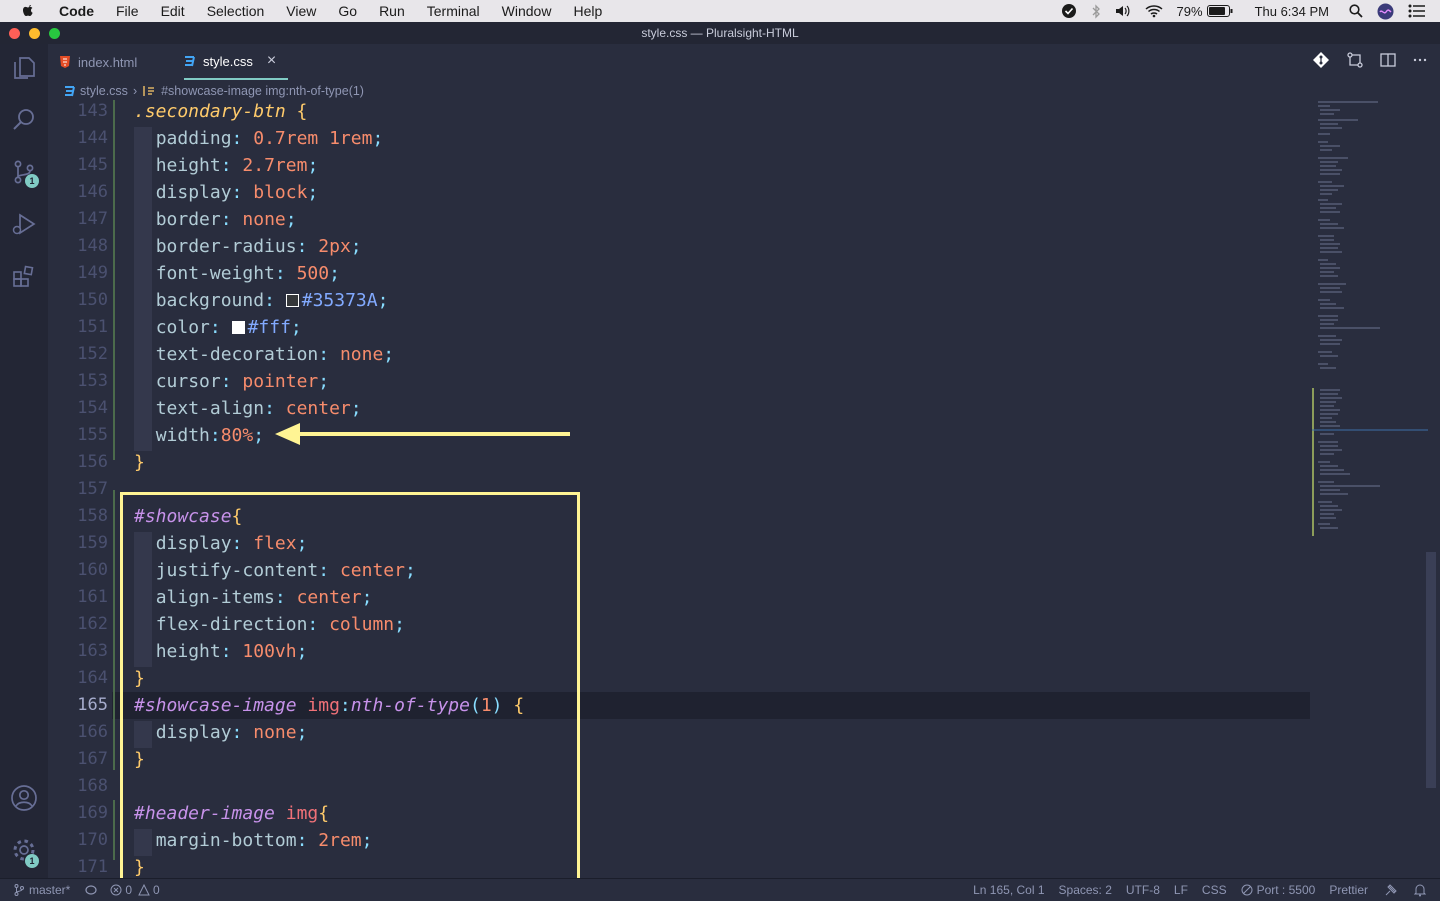 Image resolution: width=1440 pixels, height=901 pixels. Describe the element at coordinates (24, 172) in the screenshot. I see `source-control-button: 1` at that location.